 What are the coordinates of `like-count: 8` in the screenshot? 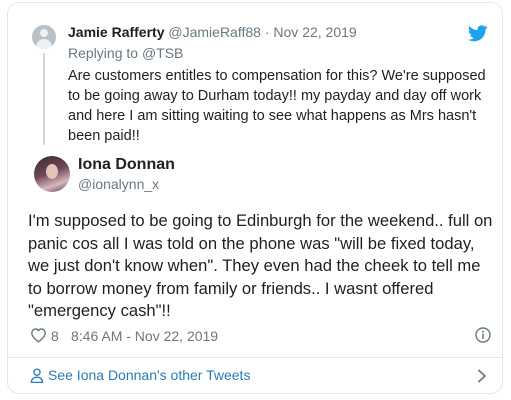 It's located at (55, 336).